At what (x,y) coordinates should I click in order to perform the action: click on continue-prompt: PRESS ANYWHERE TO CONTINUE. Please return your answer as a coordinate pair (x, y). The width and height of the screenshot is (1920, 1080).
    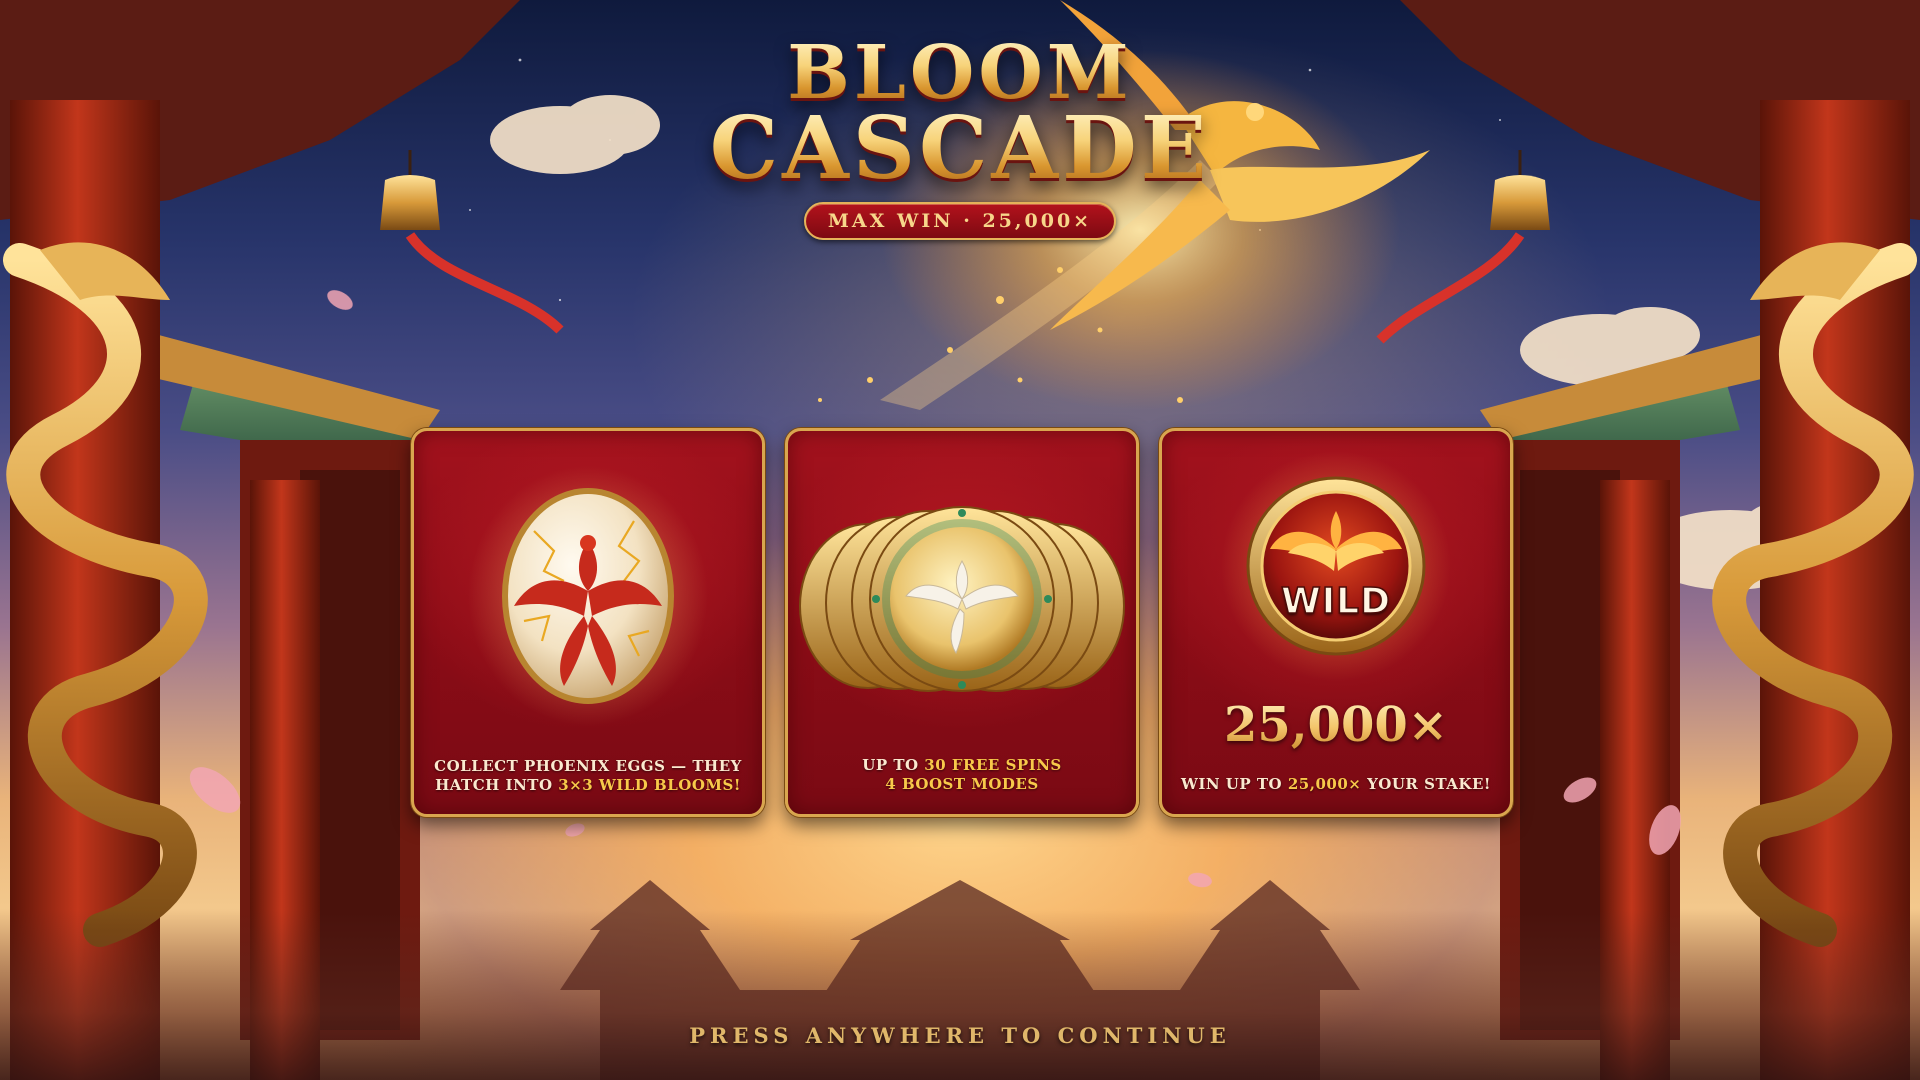
    Looking at the image, I should click on (960, 1035).